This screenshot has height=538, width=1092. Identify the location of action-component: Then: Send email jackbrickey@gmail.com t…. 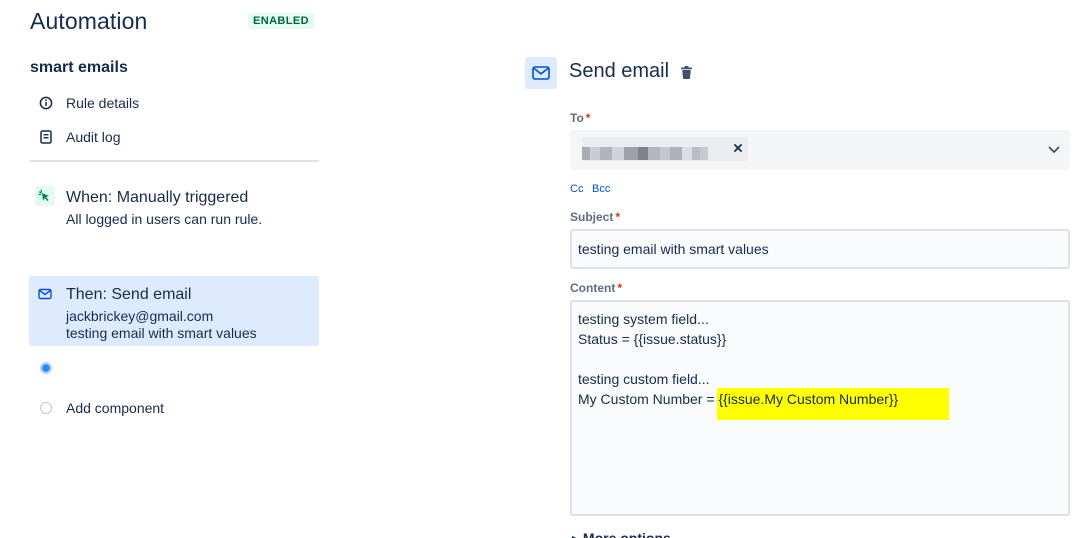
(174, 311).